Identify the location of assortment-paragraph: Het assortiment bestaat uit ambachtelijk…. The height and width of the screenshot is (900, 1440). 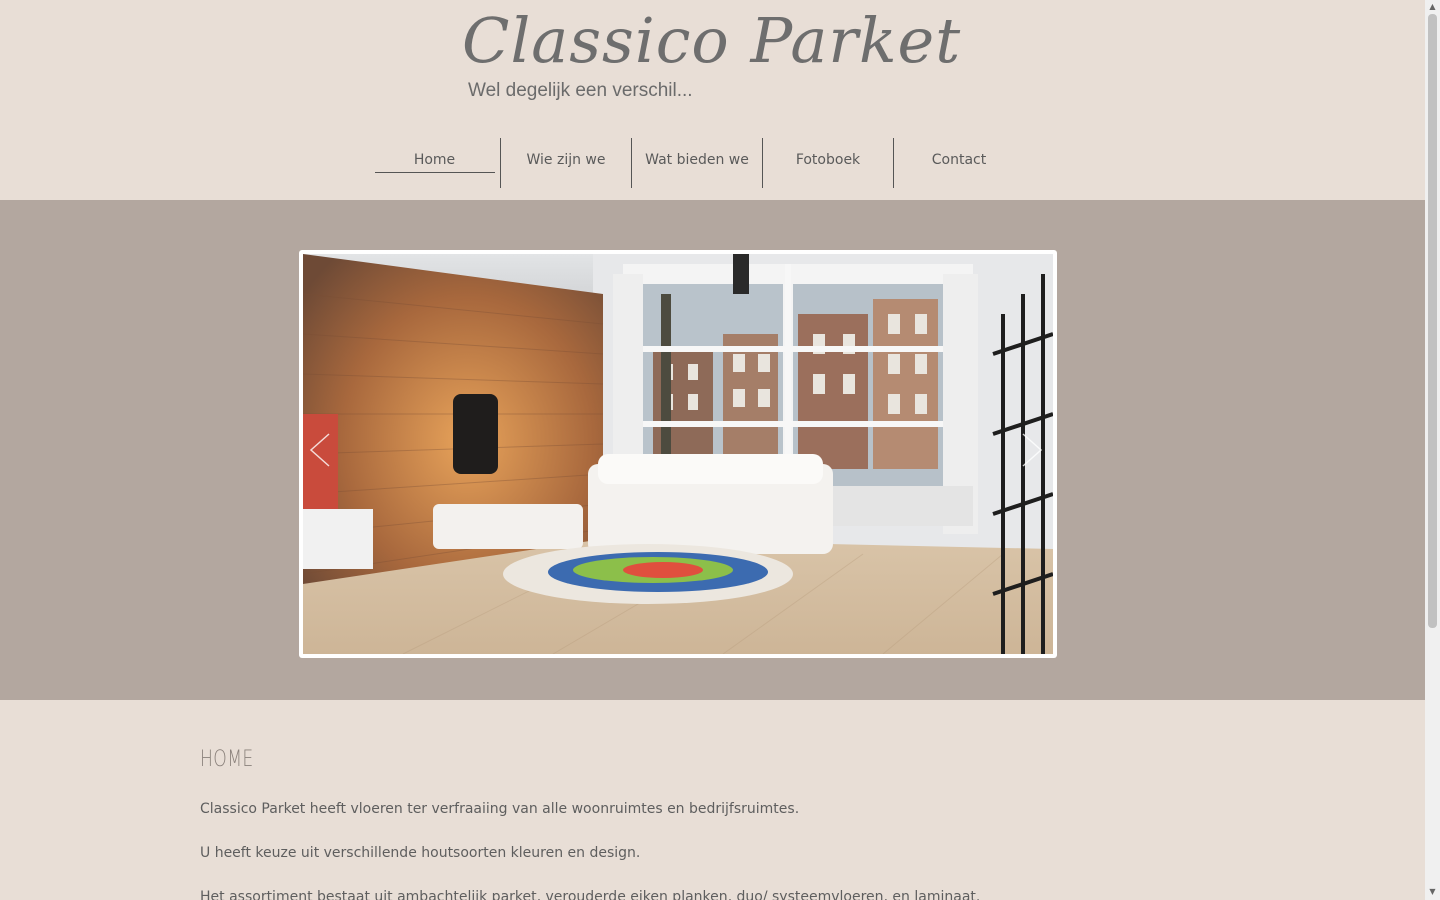
(590, 894).